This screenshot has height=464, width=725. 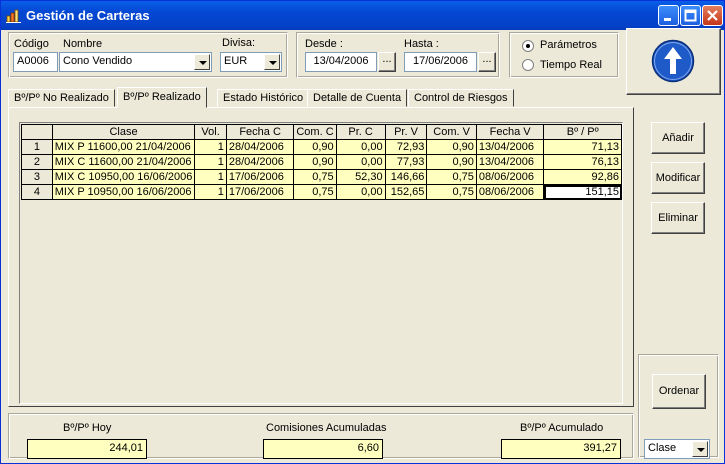 I want to click on maximize-button, so click(x=690, y=15).